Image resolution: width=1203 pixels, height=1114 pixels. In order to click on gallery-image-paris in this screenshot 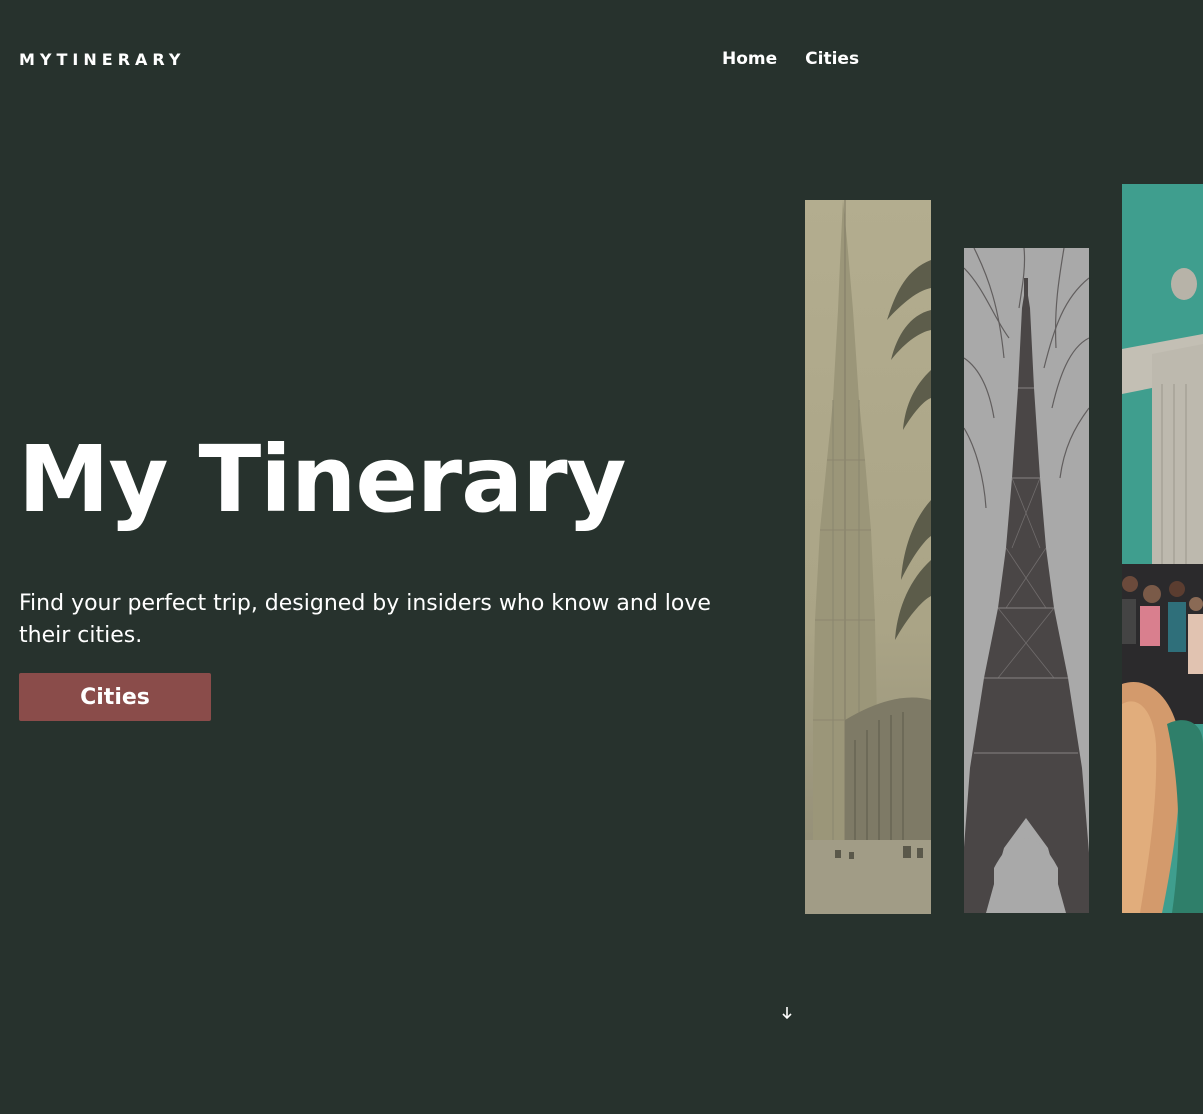, I will do `click(1026, 580)`.